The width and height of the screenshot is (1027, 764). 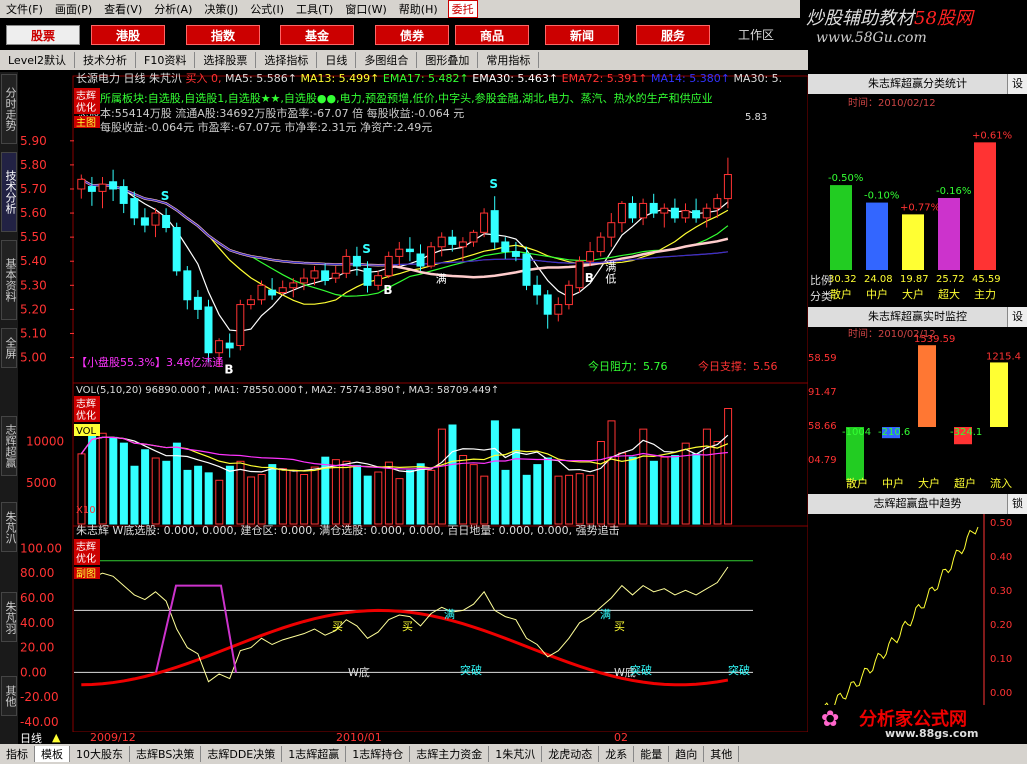 I want to click on tool-tech: 技术分析, so click(x=106, y=60).